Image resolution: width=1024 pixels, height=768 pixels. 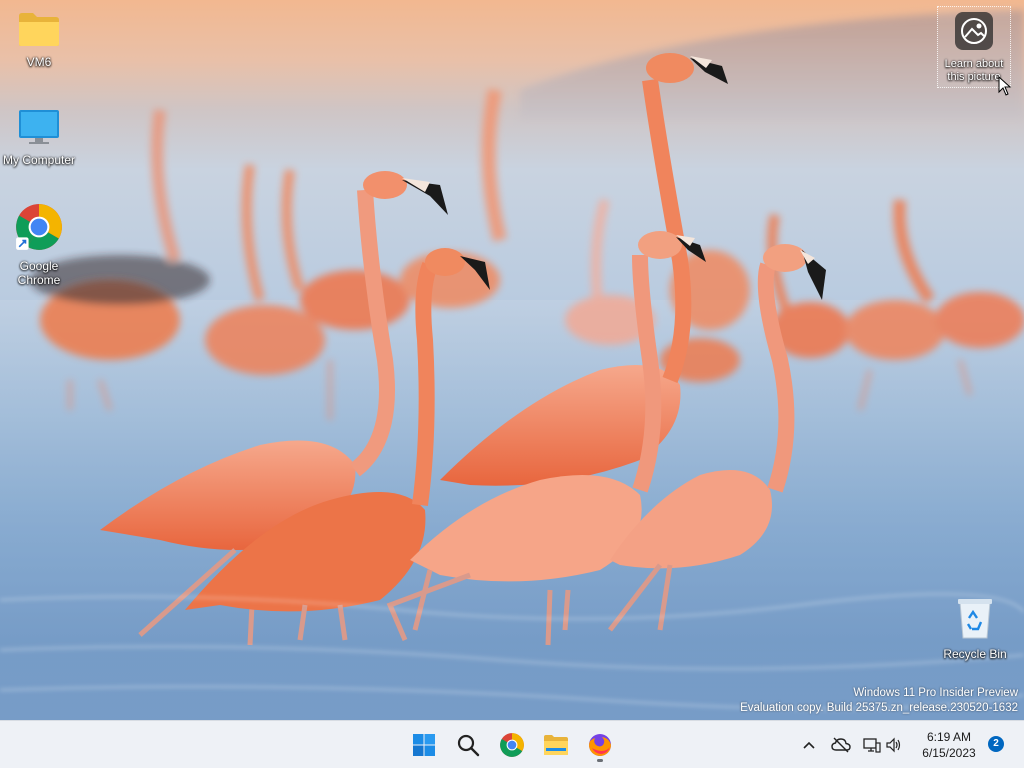 I want to click on taskbar-file-explorer-button, so click(x=556, y=745).